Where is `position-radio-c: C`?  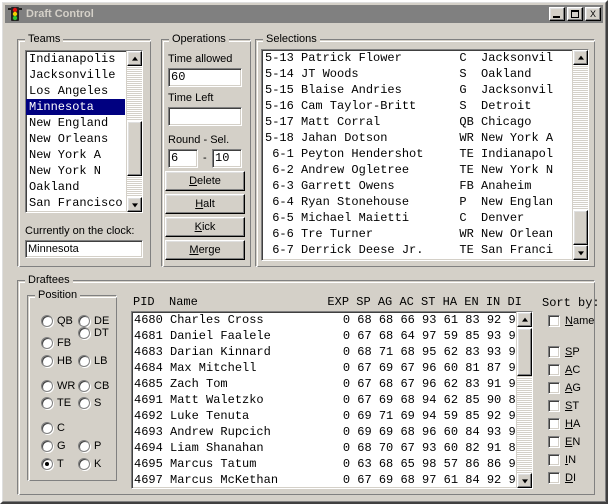
position-radio-c: C is located at coordinates (53, 428).